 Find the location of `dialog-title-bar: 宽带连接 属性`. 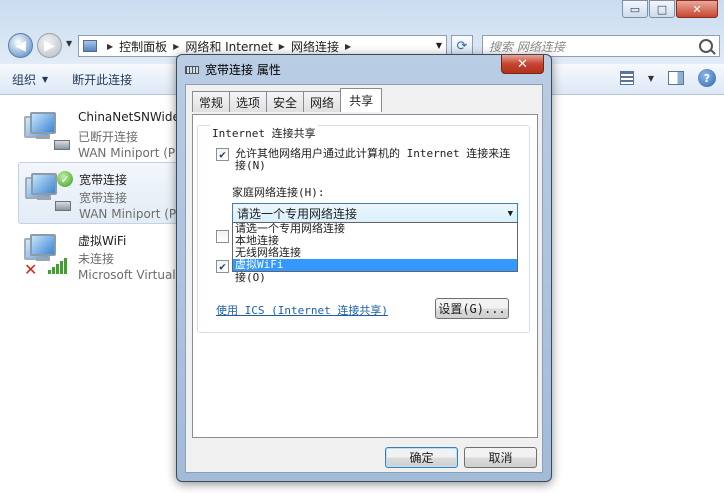

dialog-title-bar: 宽带连接 属性 is located at coordinates (233, 69).